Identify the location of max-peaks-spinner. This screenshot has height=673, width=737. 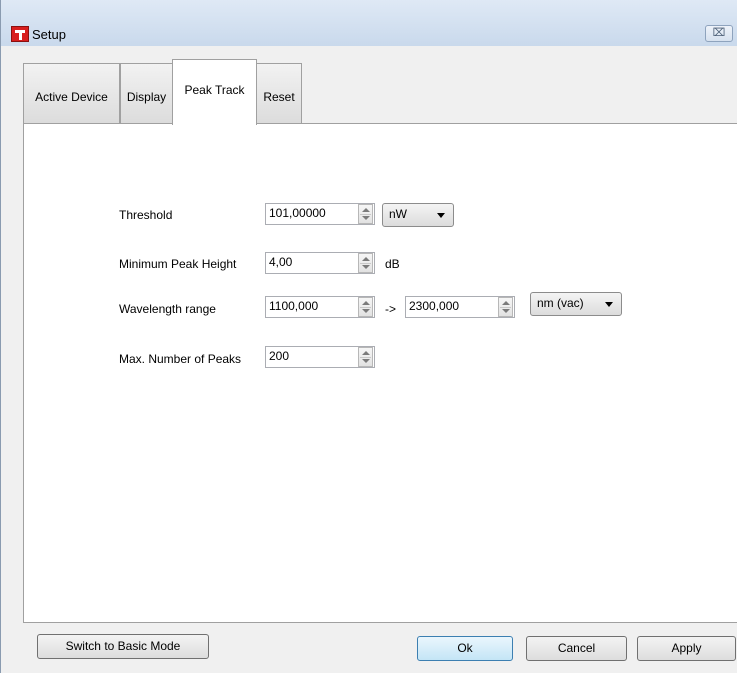
(365, 357).